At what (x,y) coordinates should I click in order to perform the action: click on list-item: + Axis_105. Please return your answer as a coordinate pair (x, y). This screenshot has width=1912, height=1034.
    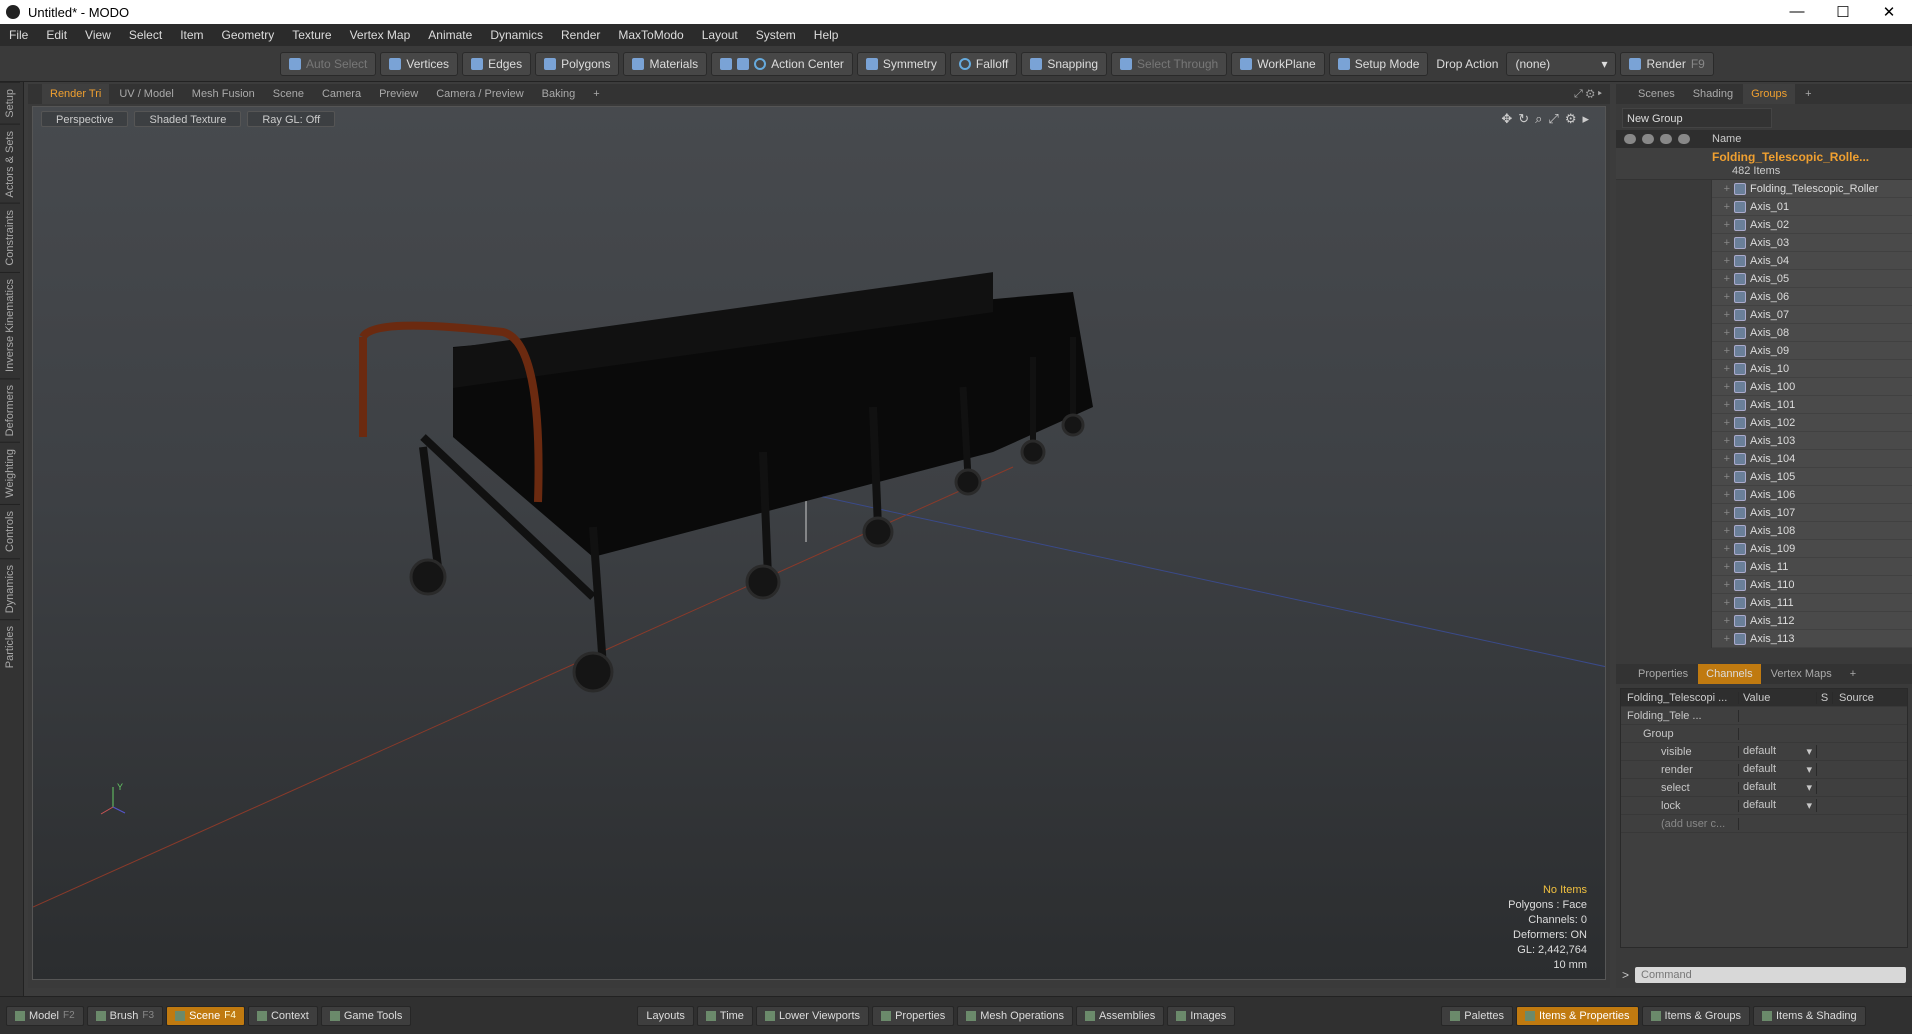
    Looking at the image, I should click on (1764, 476).